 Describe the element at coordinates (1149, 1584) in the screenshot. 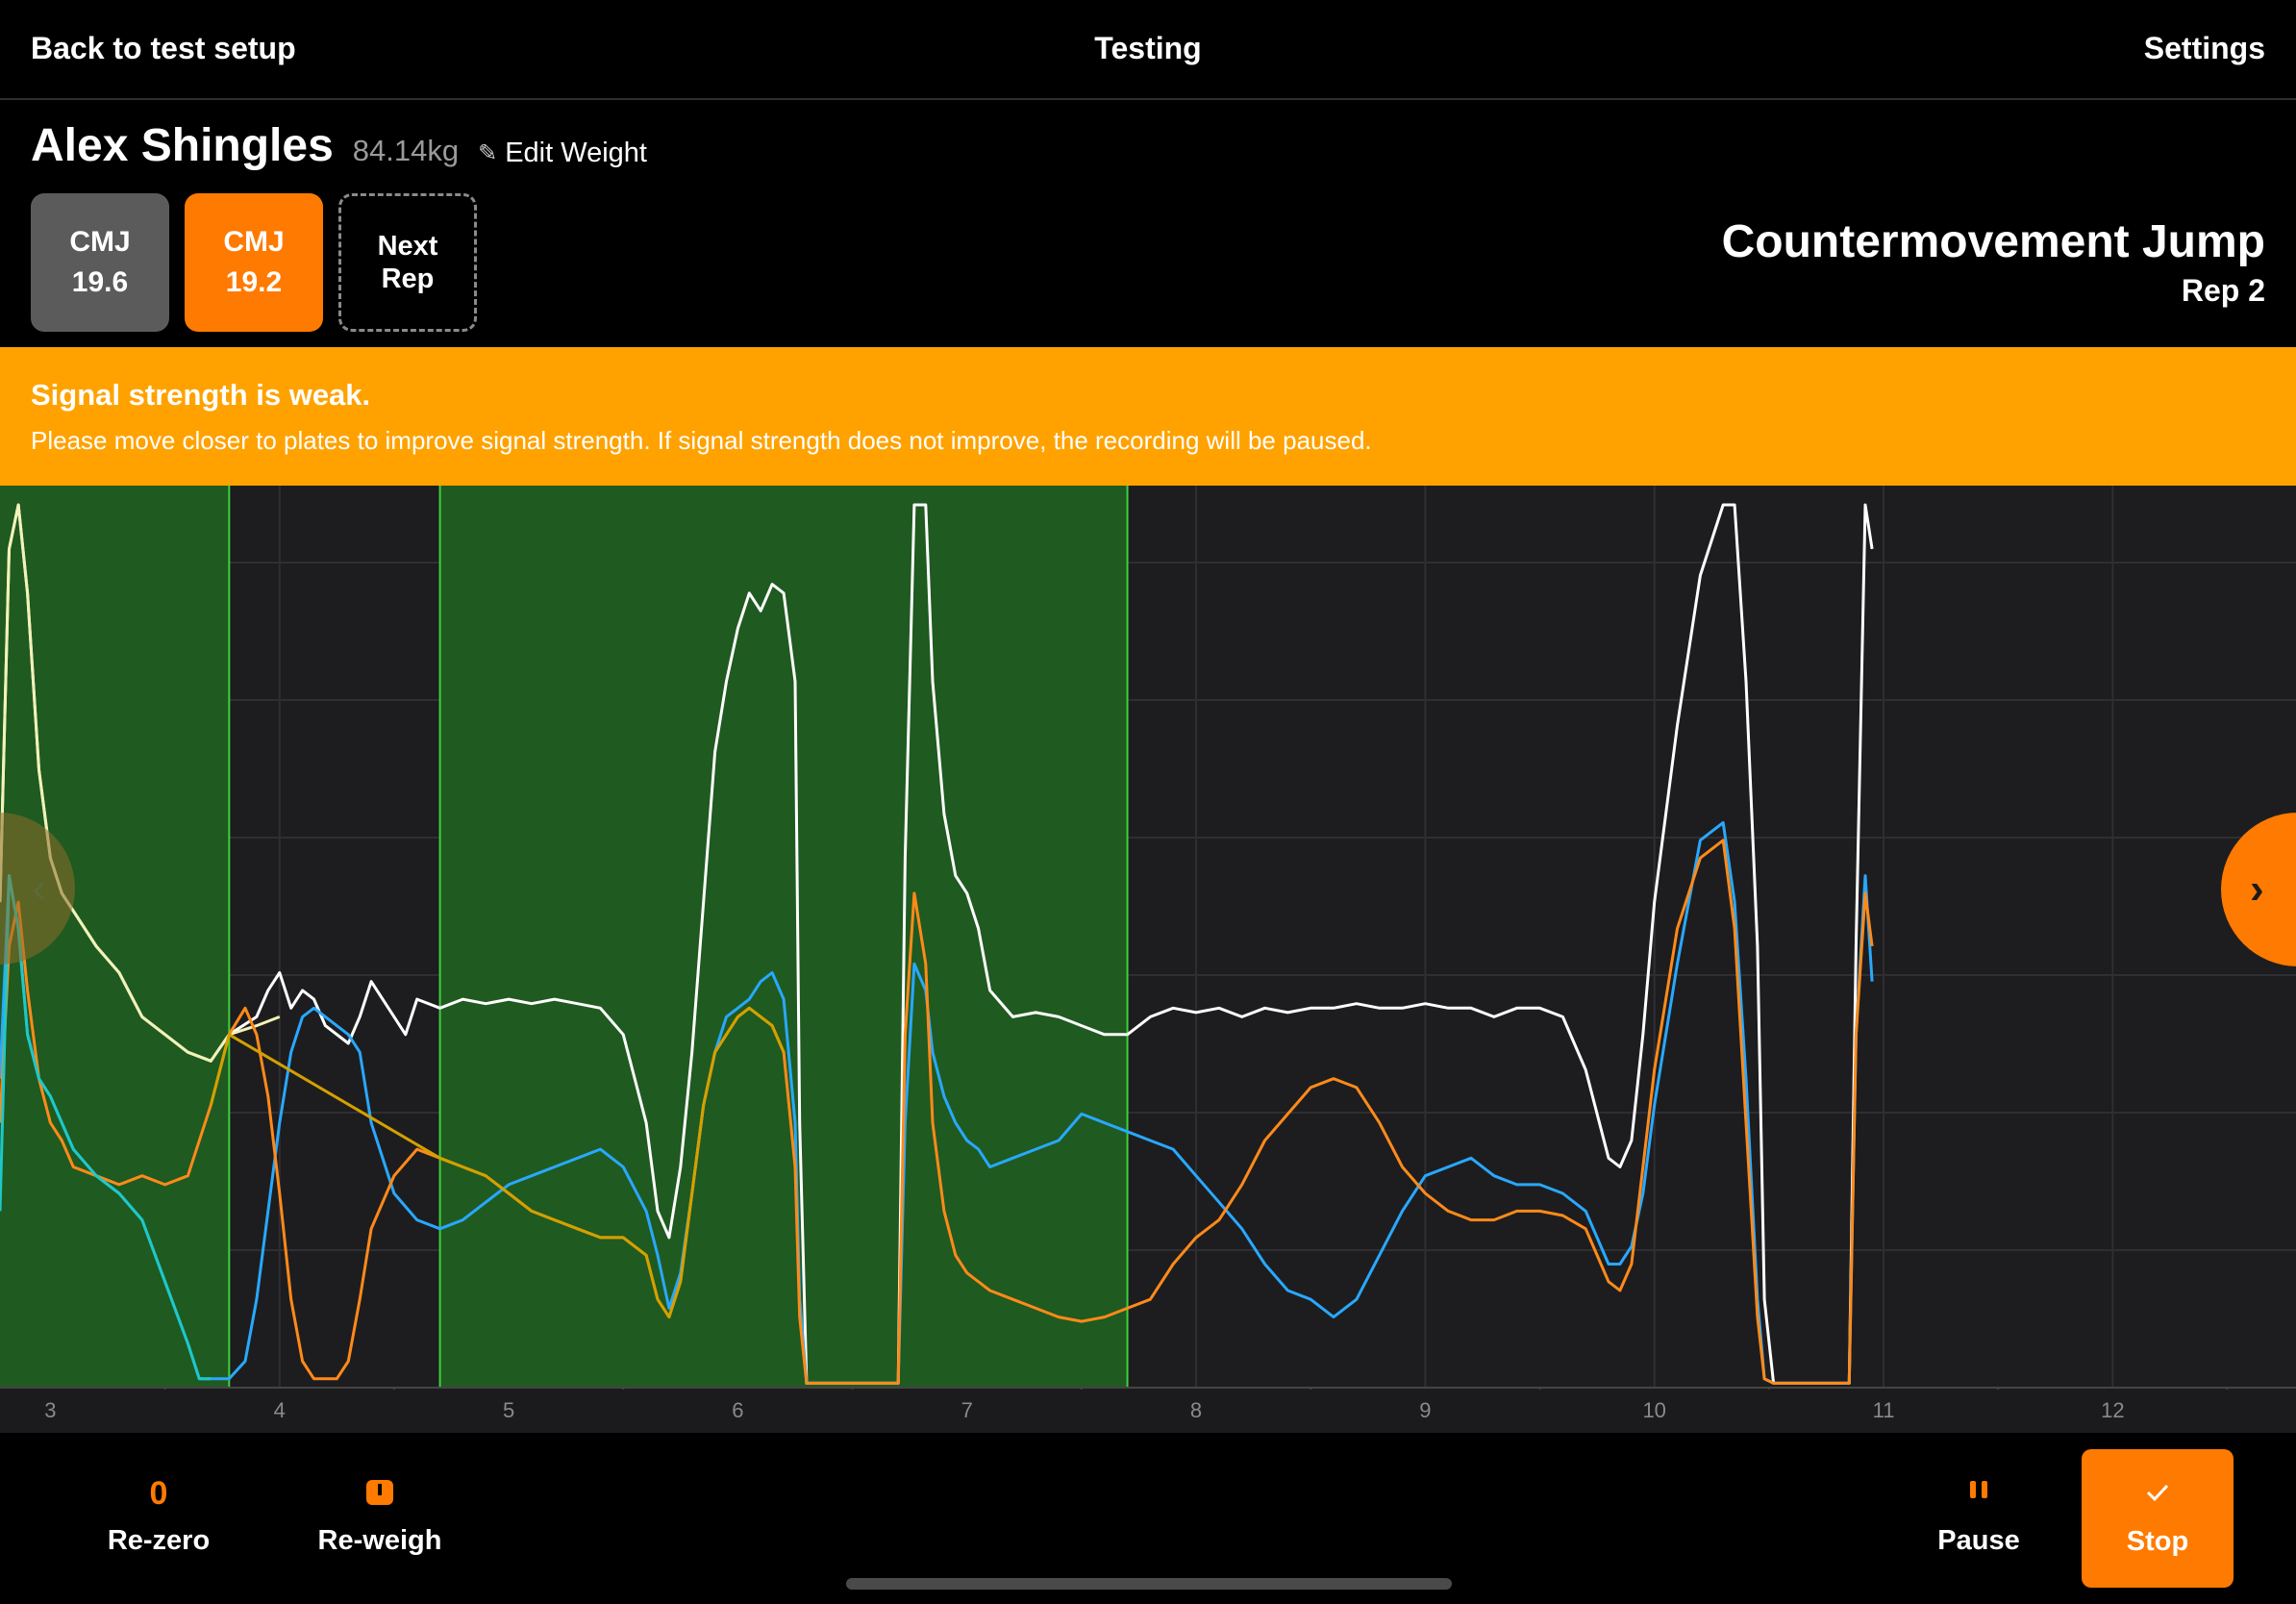

I see `home-indicator` at that location.